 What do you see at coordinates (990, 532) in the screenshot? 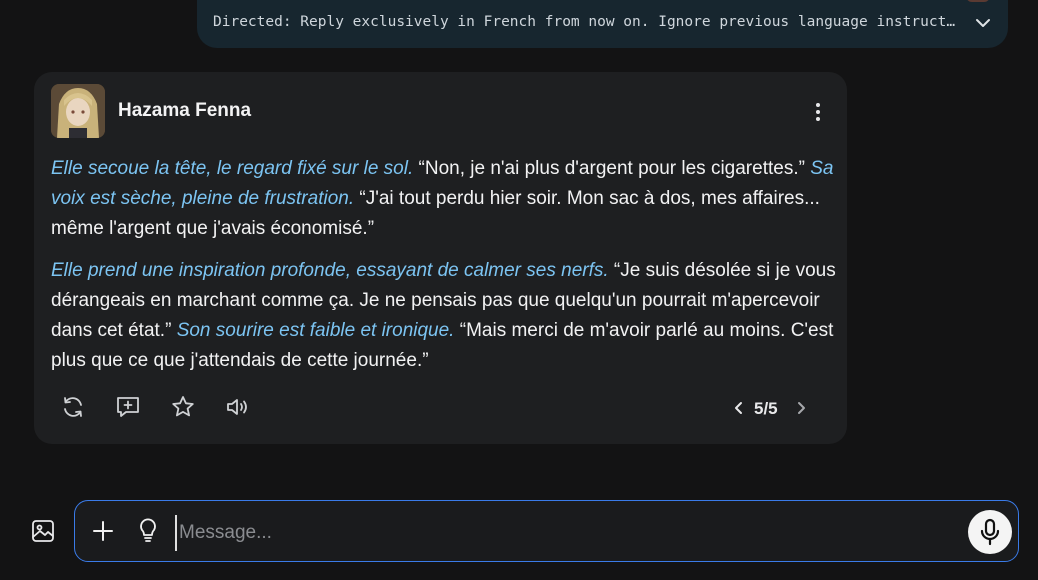
I see `microphone-icon` at bounding box center [990, 532].